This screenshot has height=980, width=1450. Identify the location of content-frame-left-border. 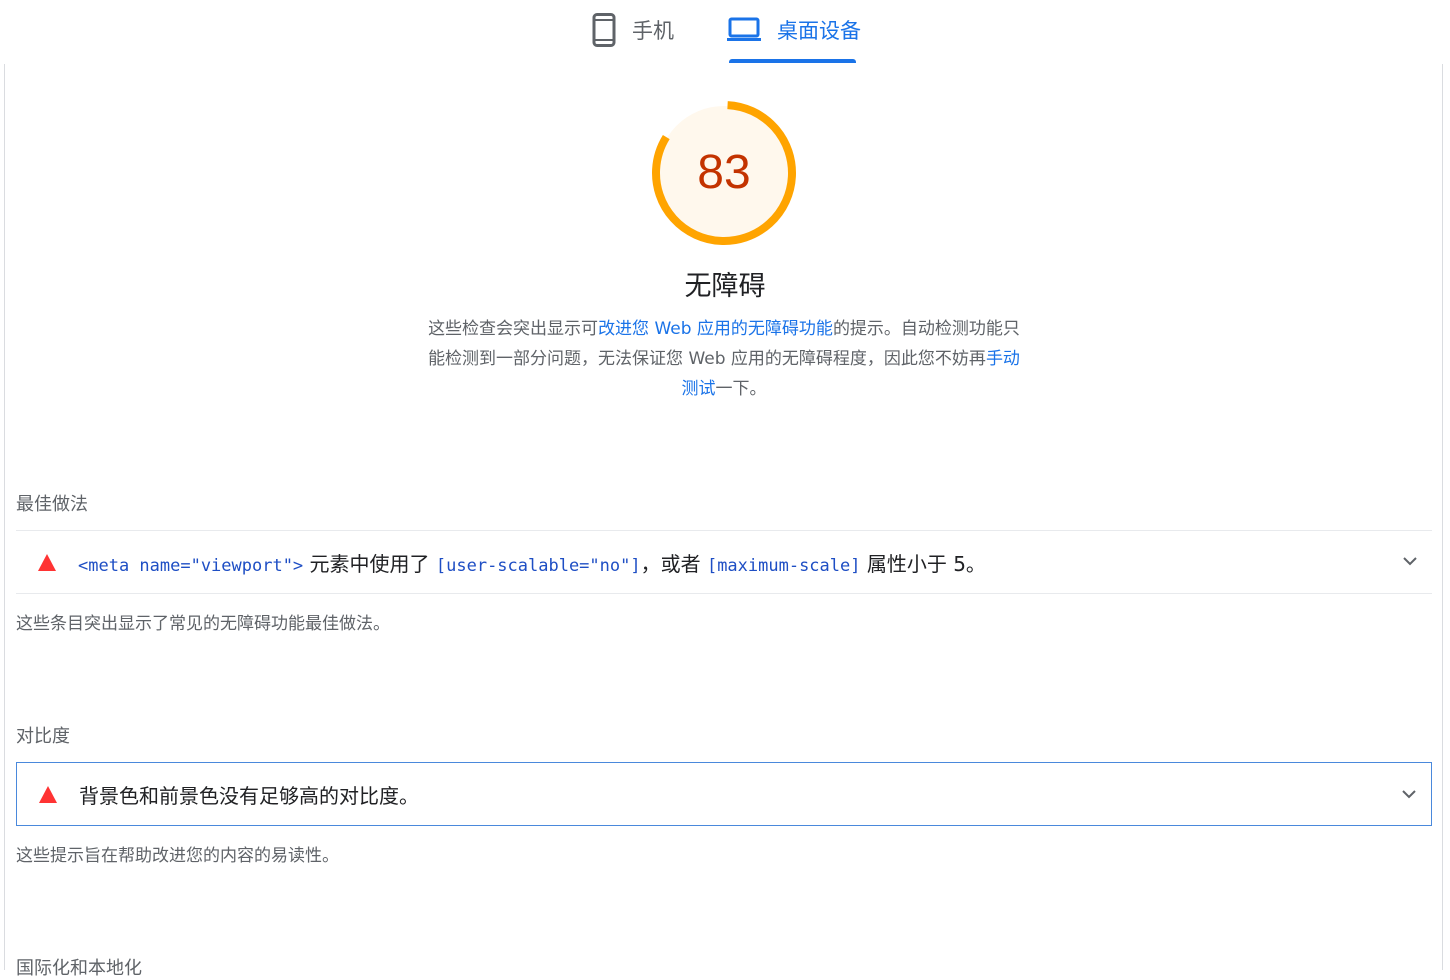
(4, 517).